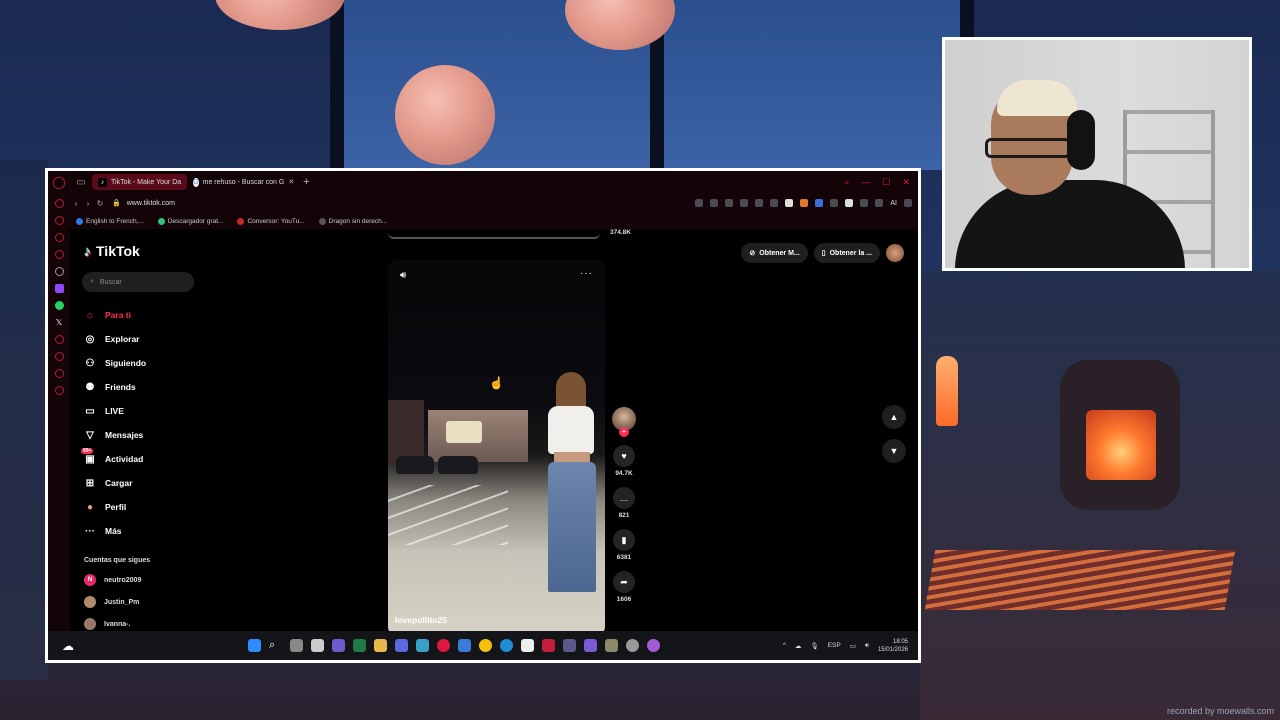 This screenshot has width=1280, height=720. Describe the element at coordinates (115, 363) in the screenshot. I see `nav-item-siguiendo: ⚇ Siguiendo` at that location.